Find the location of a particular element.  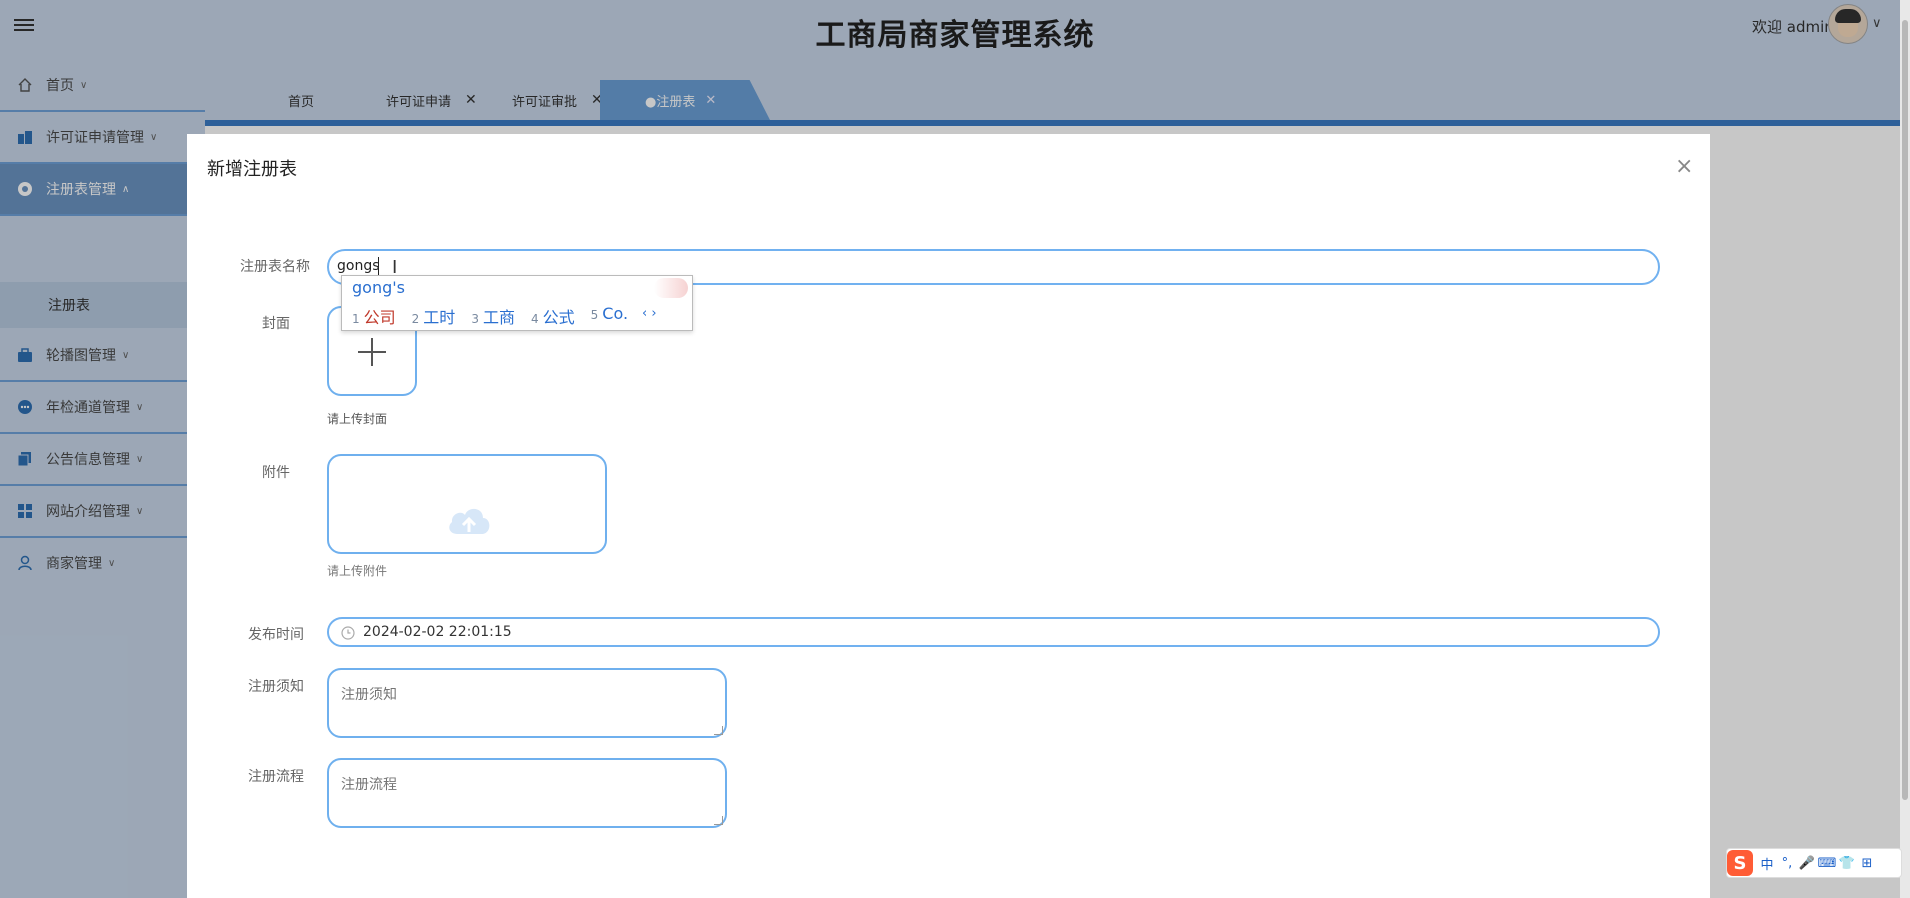

plus-icon is located at coordinates (372, 352).